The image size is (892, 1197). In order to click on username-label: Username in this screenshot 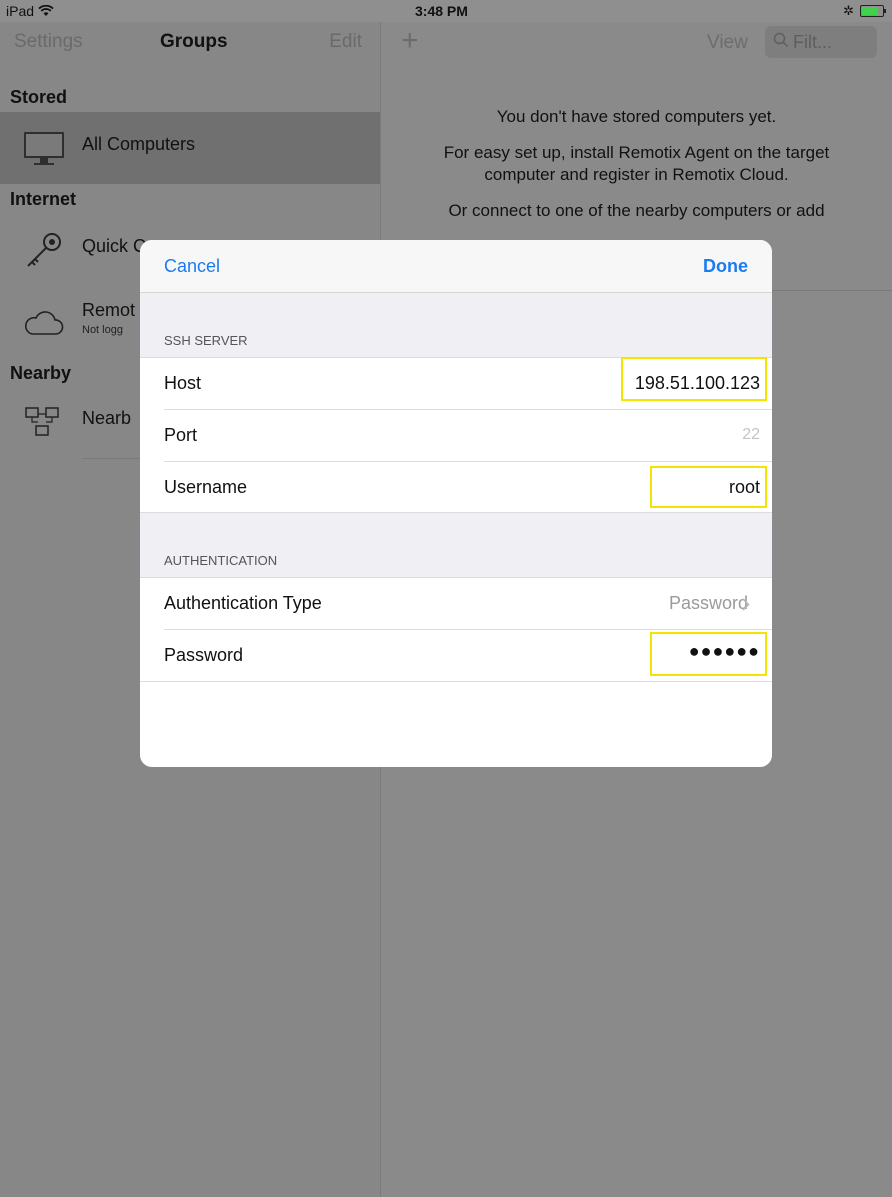, I will do `click(206, 487)`.